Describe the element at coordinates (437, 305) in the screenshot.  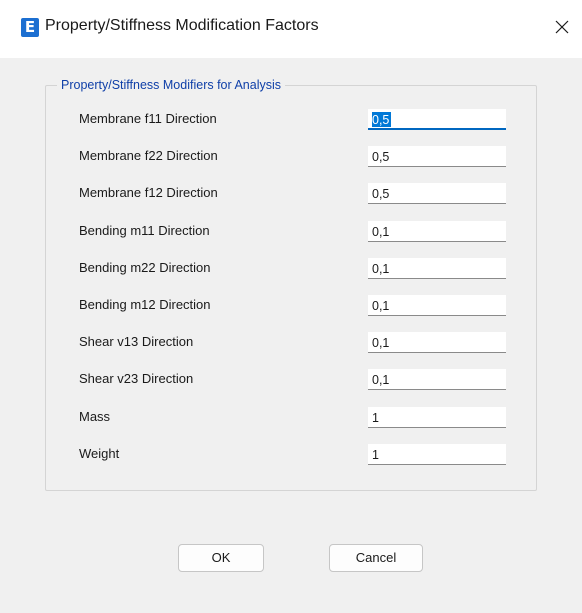
I see `bending-m12-direction-input` at that location.